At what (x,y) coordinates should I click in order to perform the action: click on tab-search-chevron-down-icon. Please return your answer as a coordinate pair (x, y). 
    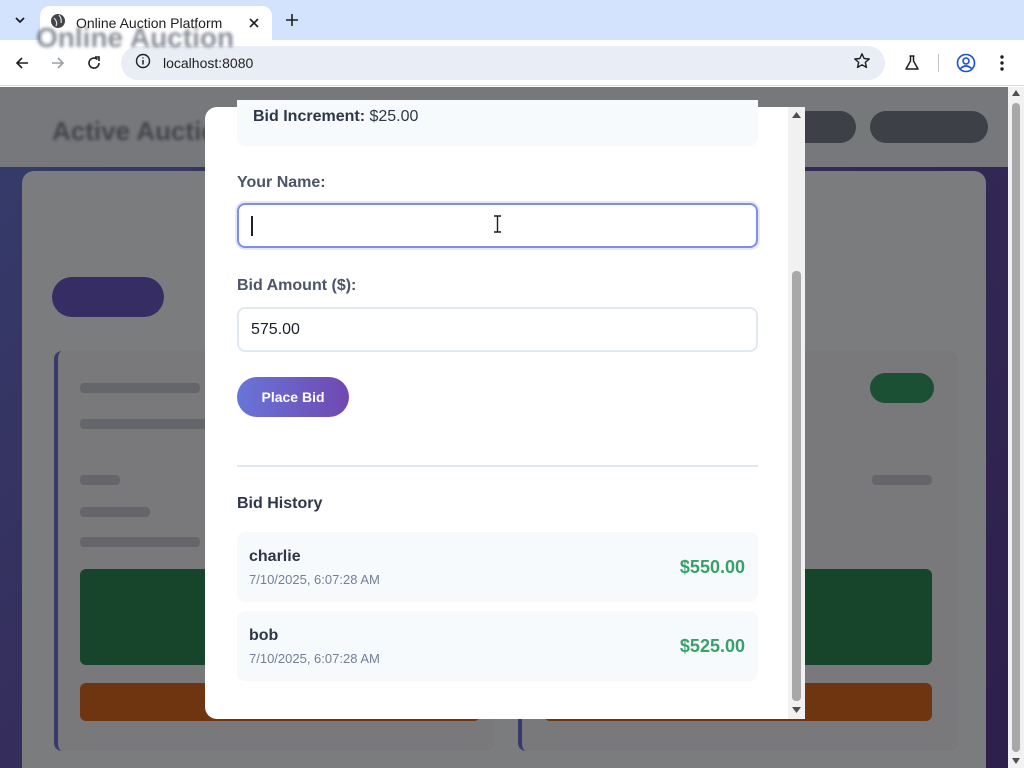
    Looking at the image, I should click on (20, 20).